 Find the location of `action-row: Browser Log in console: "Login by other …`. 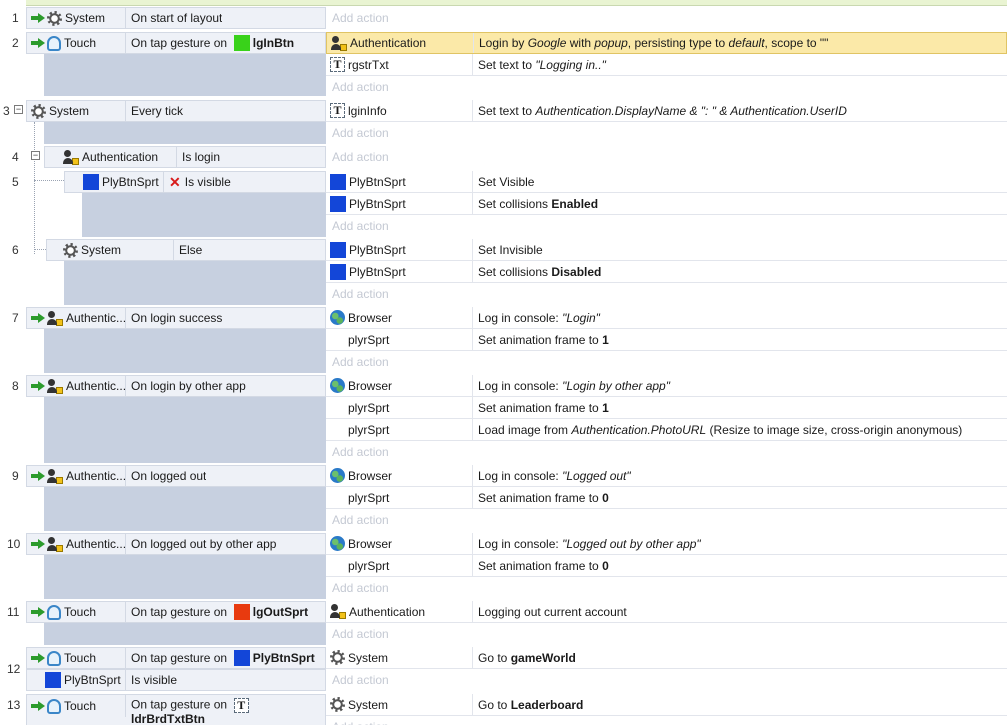

action-row: Browser Log in console: "Login by other … is located at coordinates (666, 386).